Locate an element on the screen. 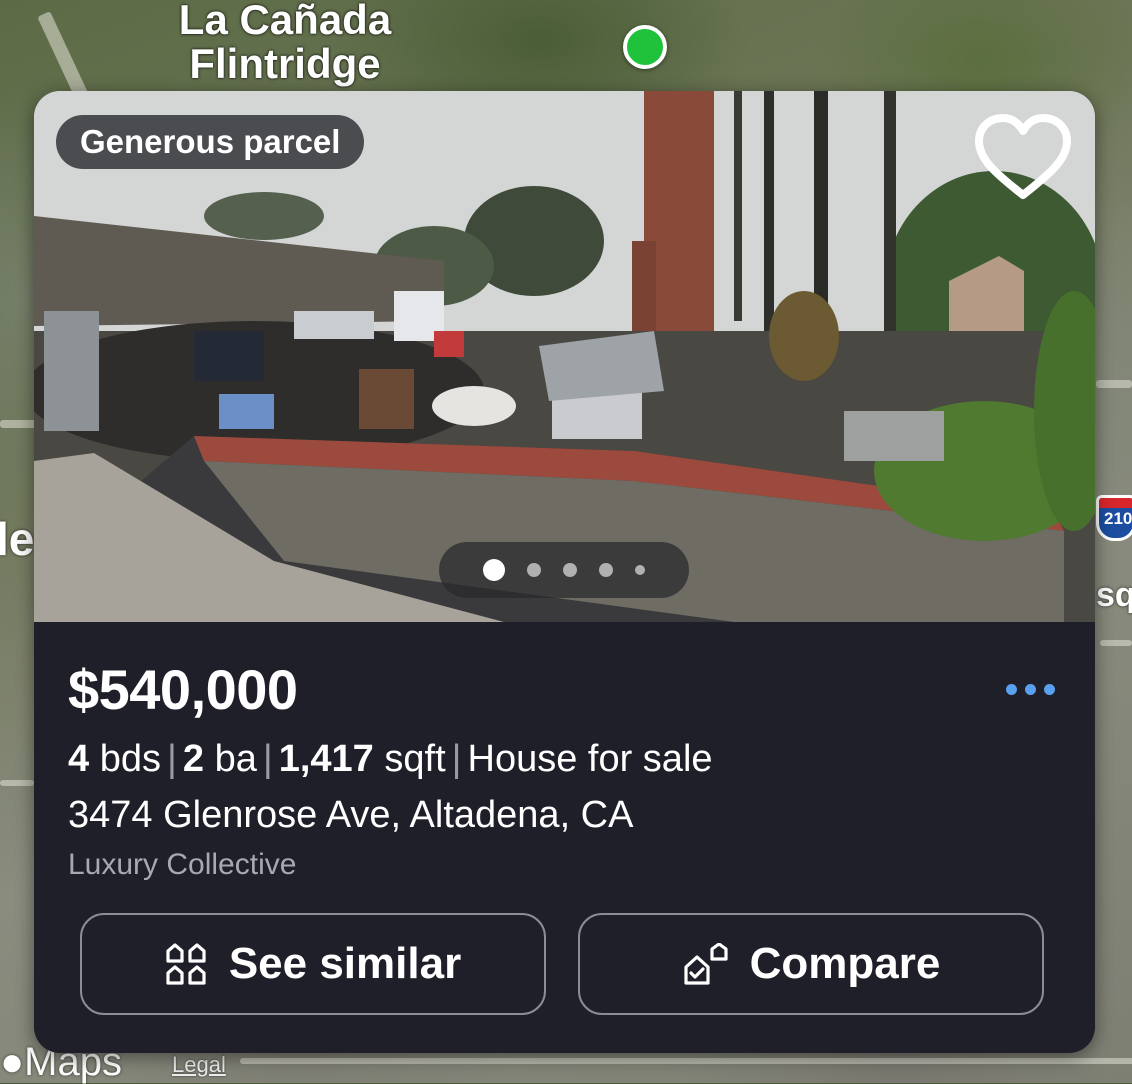 The height and width of the screenshot is (1084, 1132). baths-unit: ba is located at coordinates (235, 759).